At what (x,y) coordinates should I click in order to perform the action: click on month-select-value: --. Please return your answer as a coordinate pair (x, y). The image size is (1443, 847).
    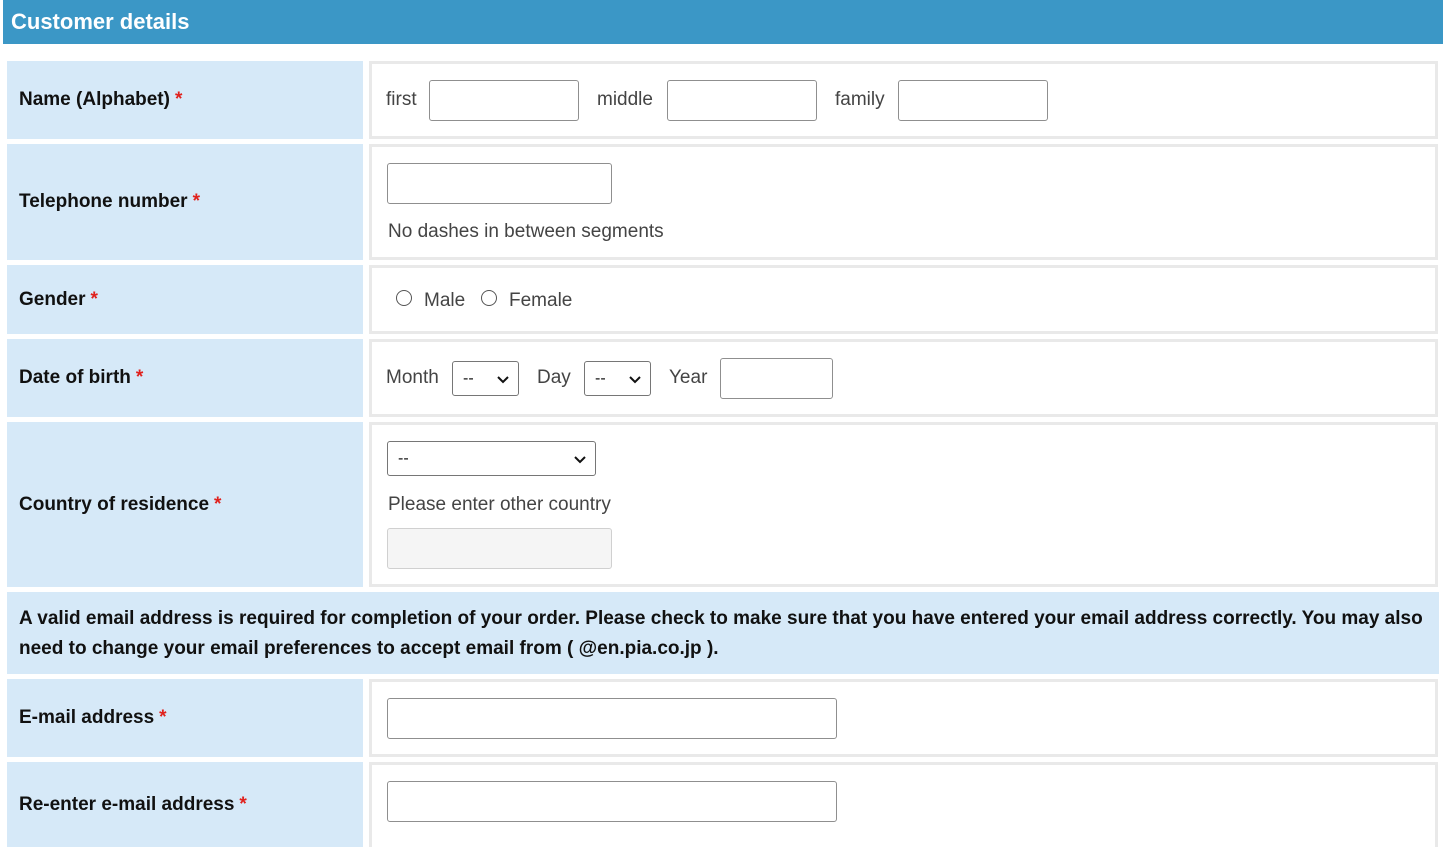
    Looking at the image, I should click on (468, 378).